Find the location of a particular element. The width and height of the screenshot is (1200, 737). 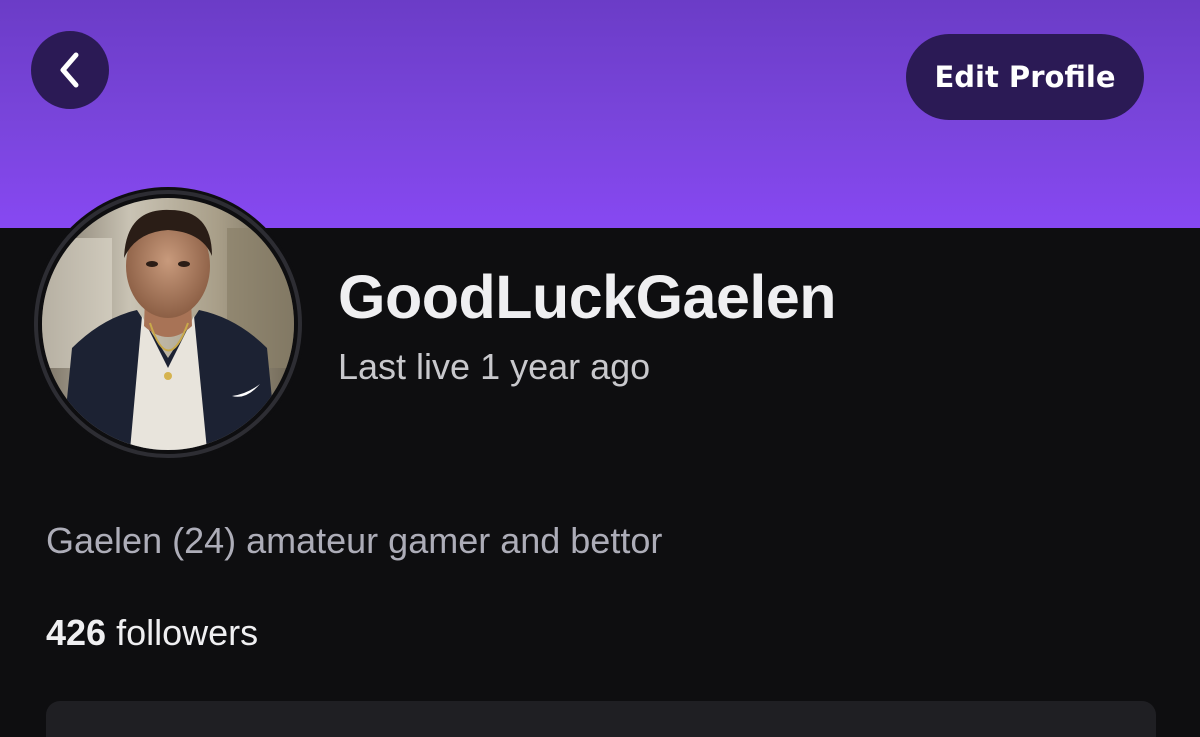

avatar is located at coordinates (168, 324).